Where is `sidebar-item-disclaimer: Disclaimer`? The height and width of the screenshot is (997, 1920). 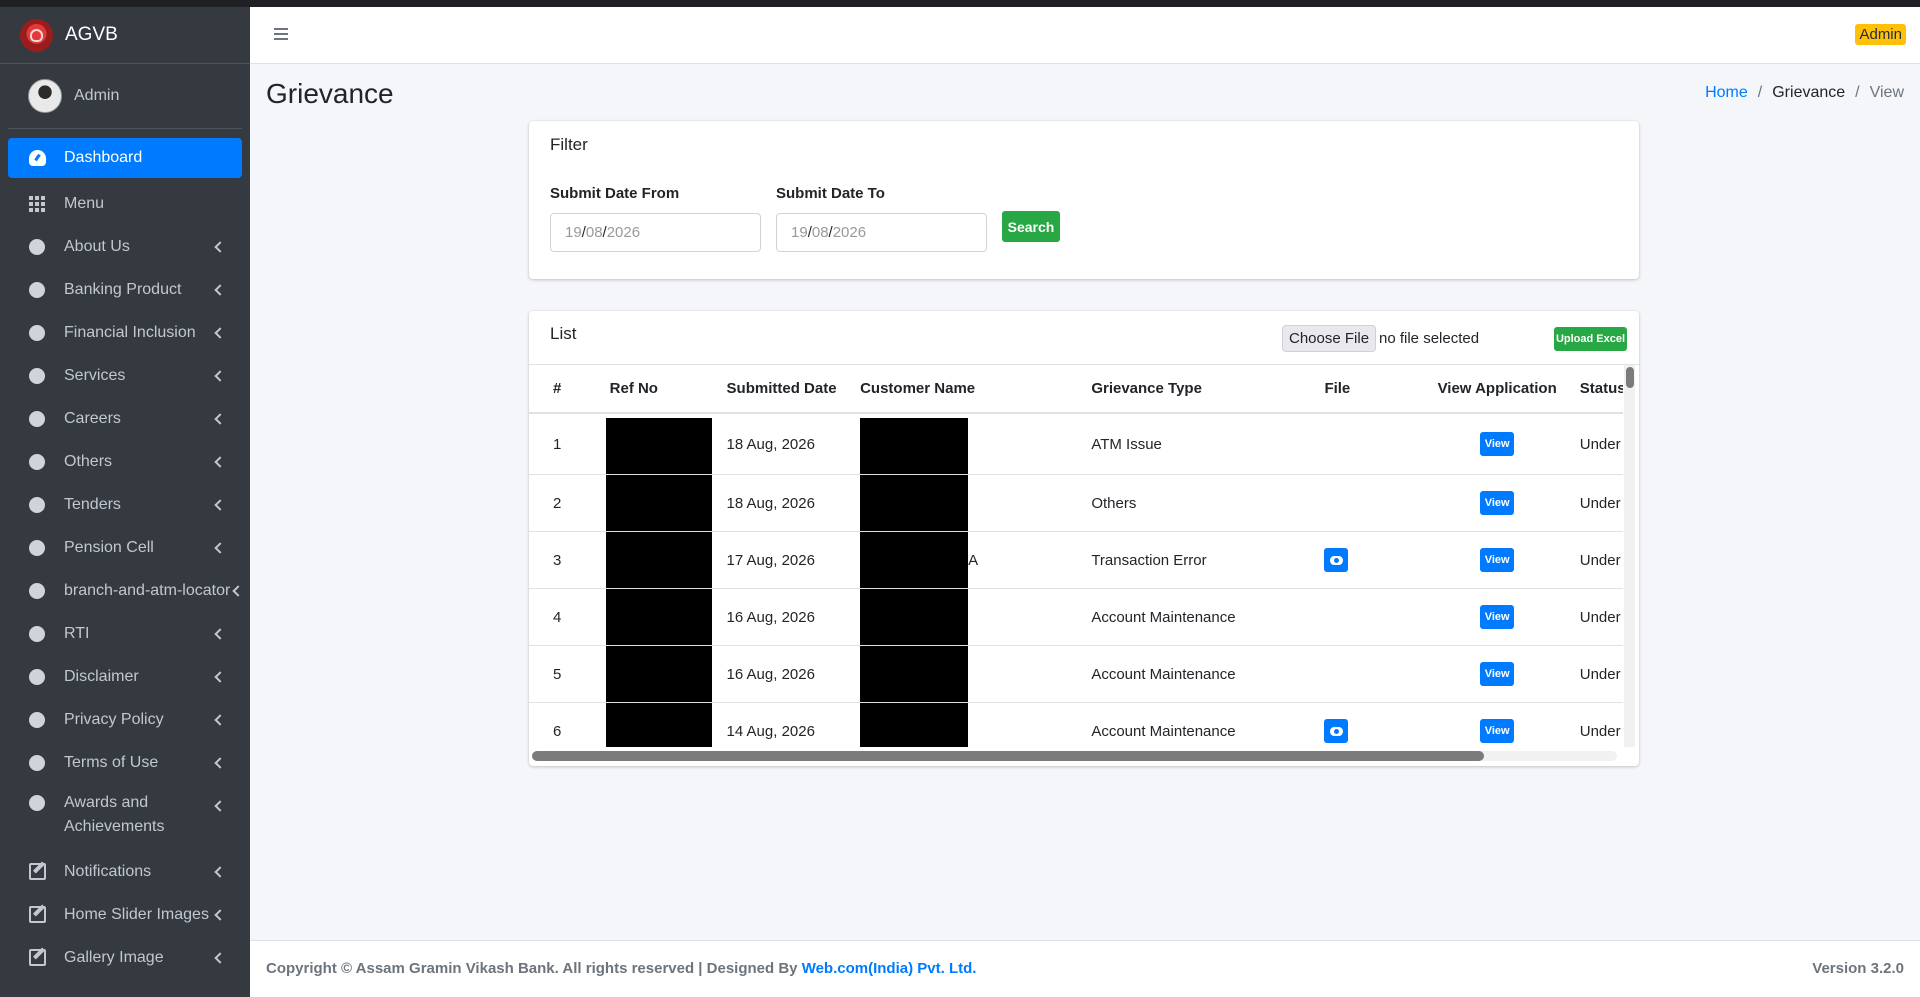
sidebar-item-disclaimer: Disclaimer is located at coordinates (125, 676).